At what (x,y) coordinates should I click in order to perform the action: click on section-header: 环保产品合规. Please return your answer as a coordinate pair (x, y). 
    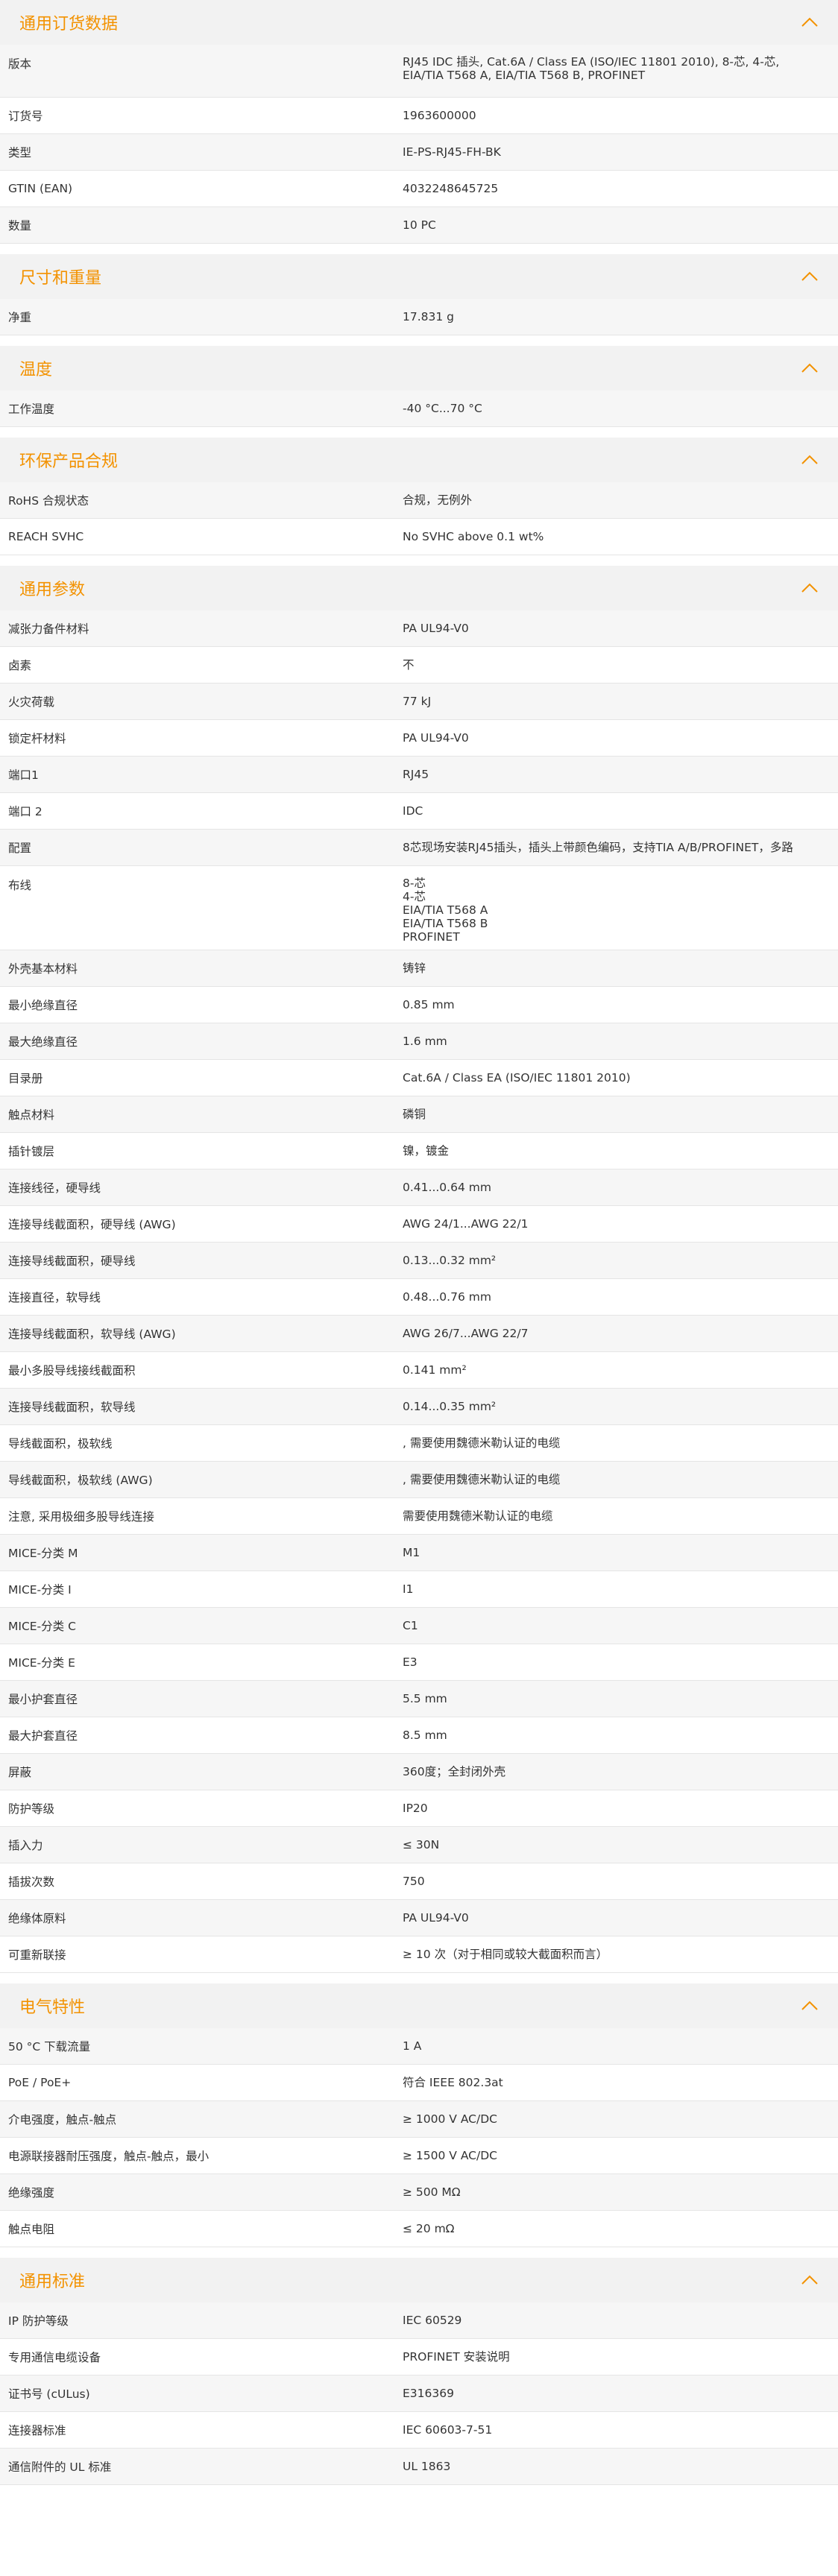
    Looking at the image, I should click on (419, 460).